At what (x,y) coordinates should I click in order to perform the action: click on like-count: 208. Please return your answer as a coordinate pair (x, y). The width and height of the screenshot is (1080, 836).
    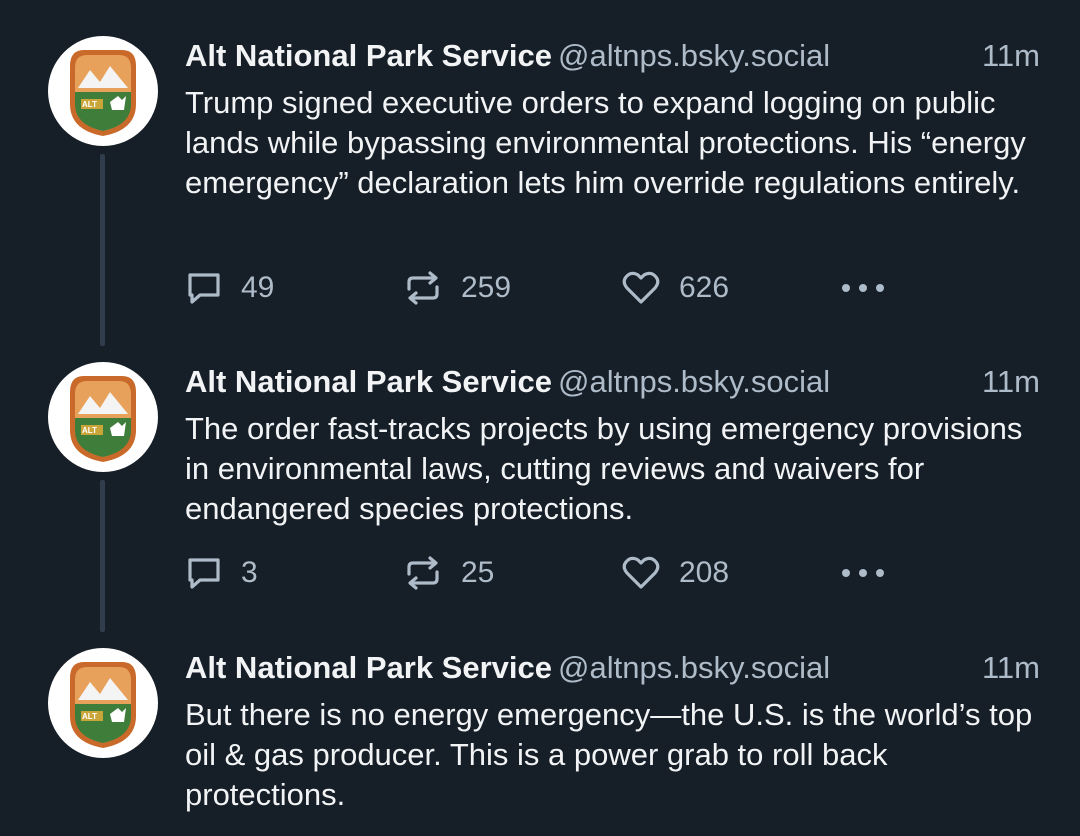
    Looking at the image, I should click on (704, 572).